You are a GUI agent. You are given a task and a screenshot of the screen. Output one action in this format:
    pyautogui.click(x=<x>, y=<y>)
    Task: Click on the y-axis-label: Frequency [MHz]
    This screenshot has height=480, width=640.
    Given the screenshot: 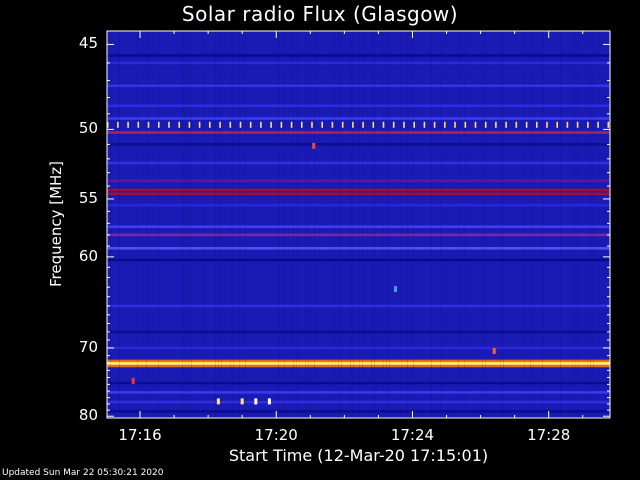 What is the action you would take?
    pyautogui.click(x=56, y=224)
    